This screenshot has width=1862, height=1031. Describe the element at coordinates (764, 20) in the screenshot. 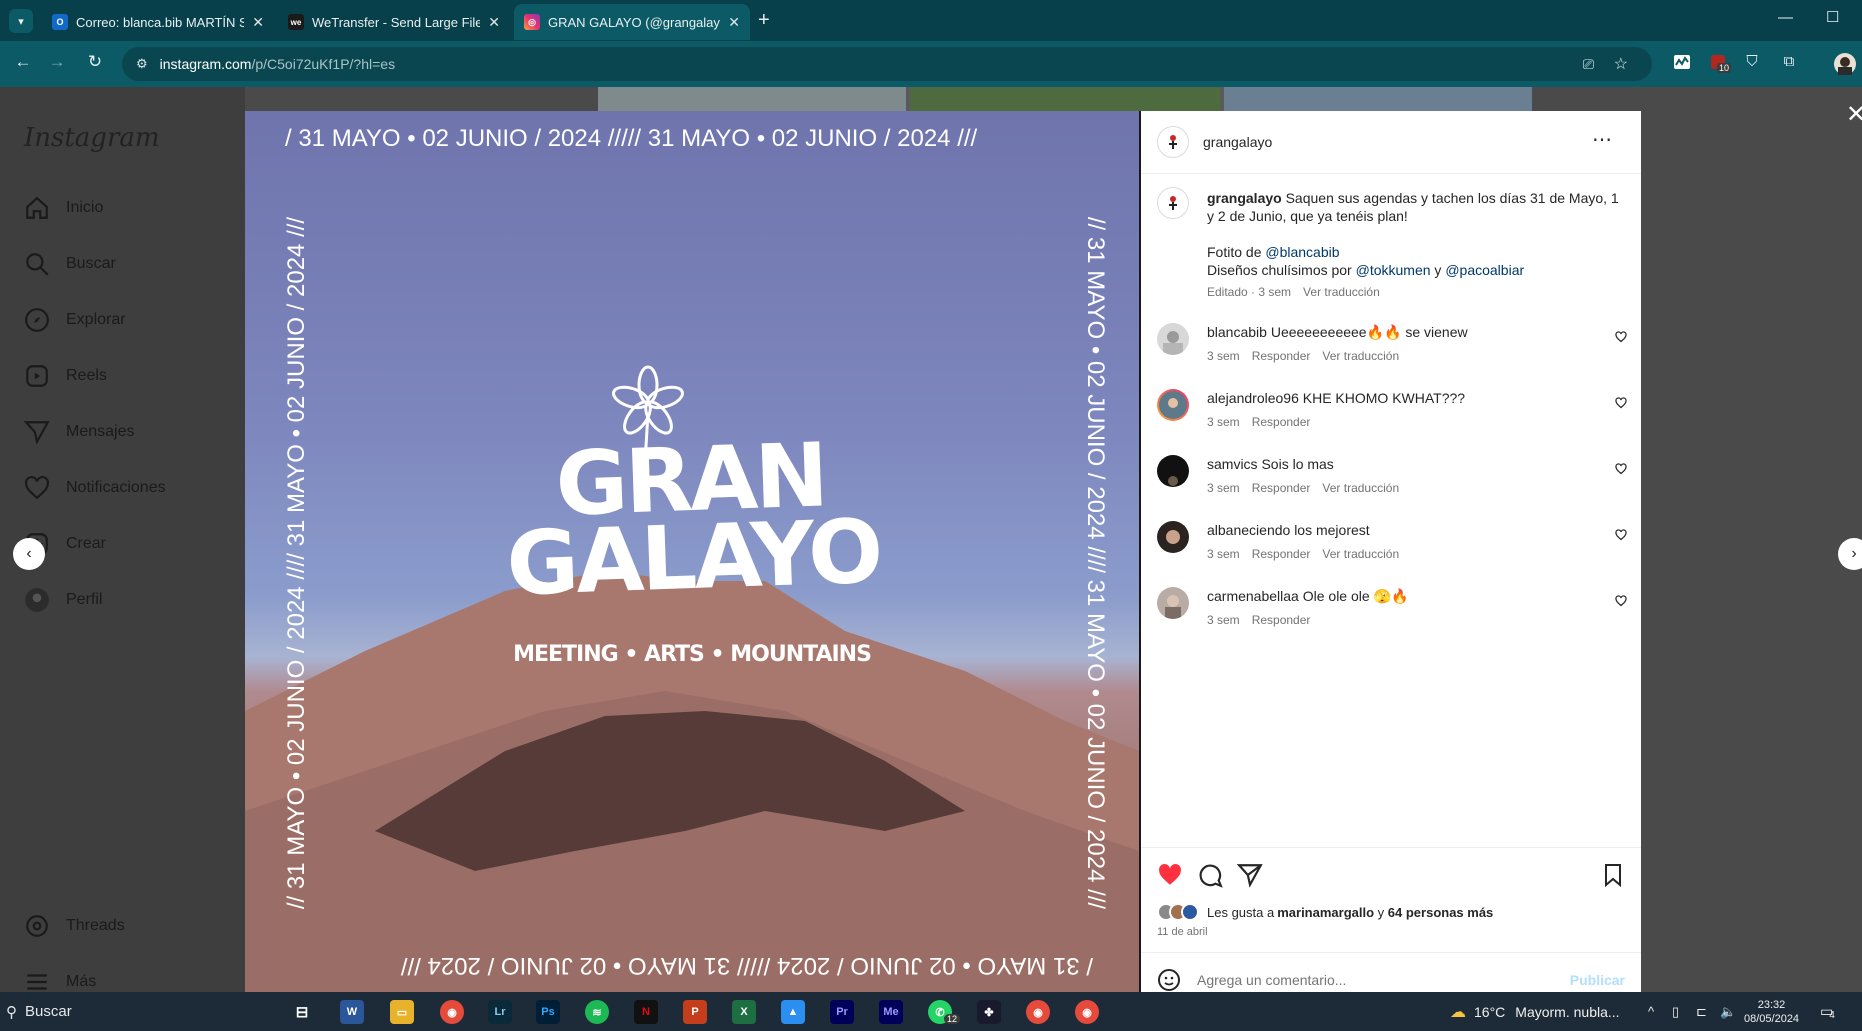

I see `new-tab-button: +` at that location.